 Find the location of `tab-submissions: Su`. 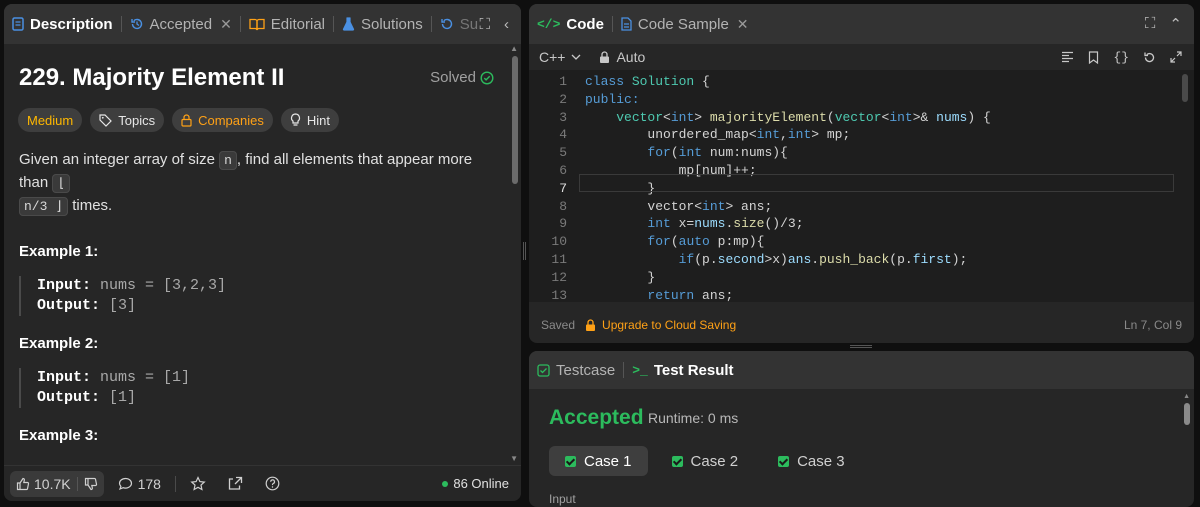

tab-submissions: Su is located at coordinates (455, 24).